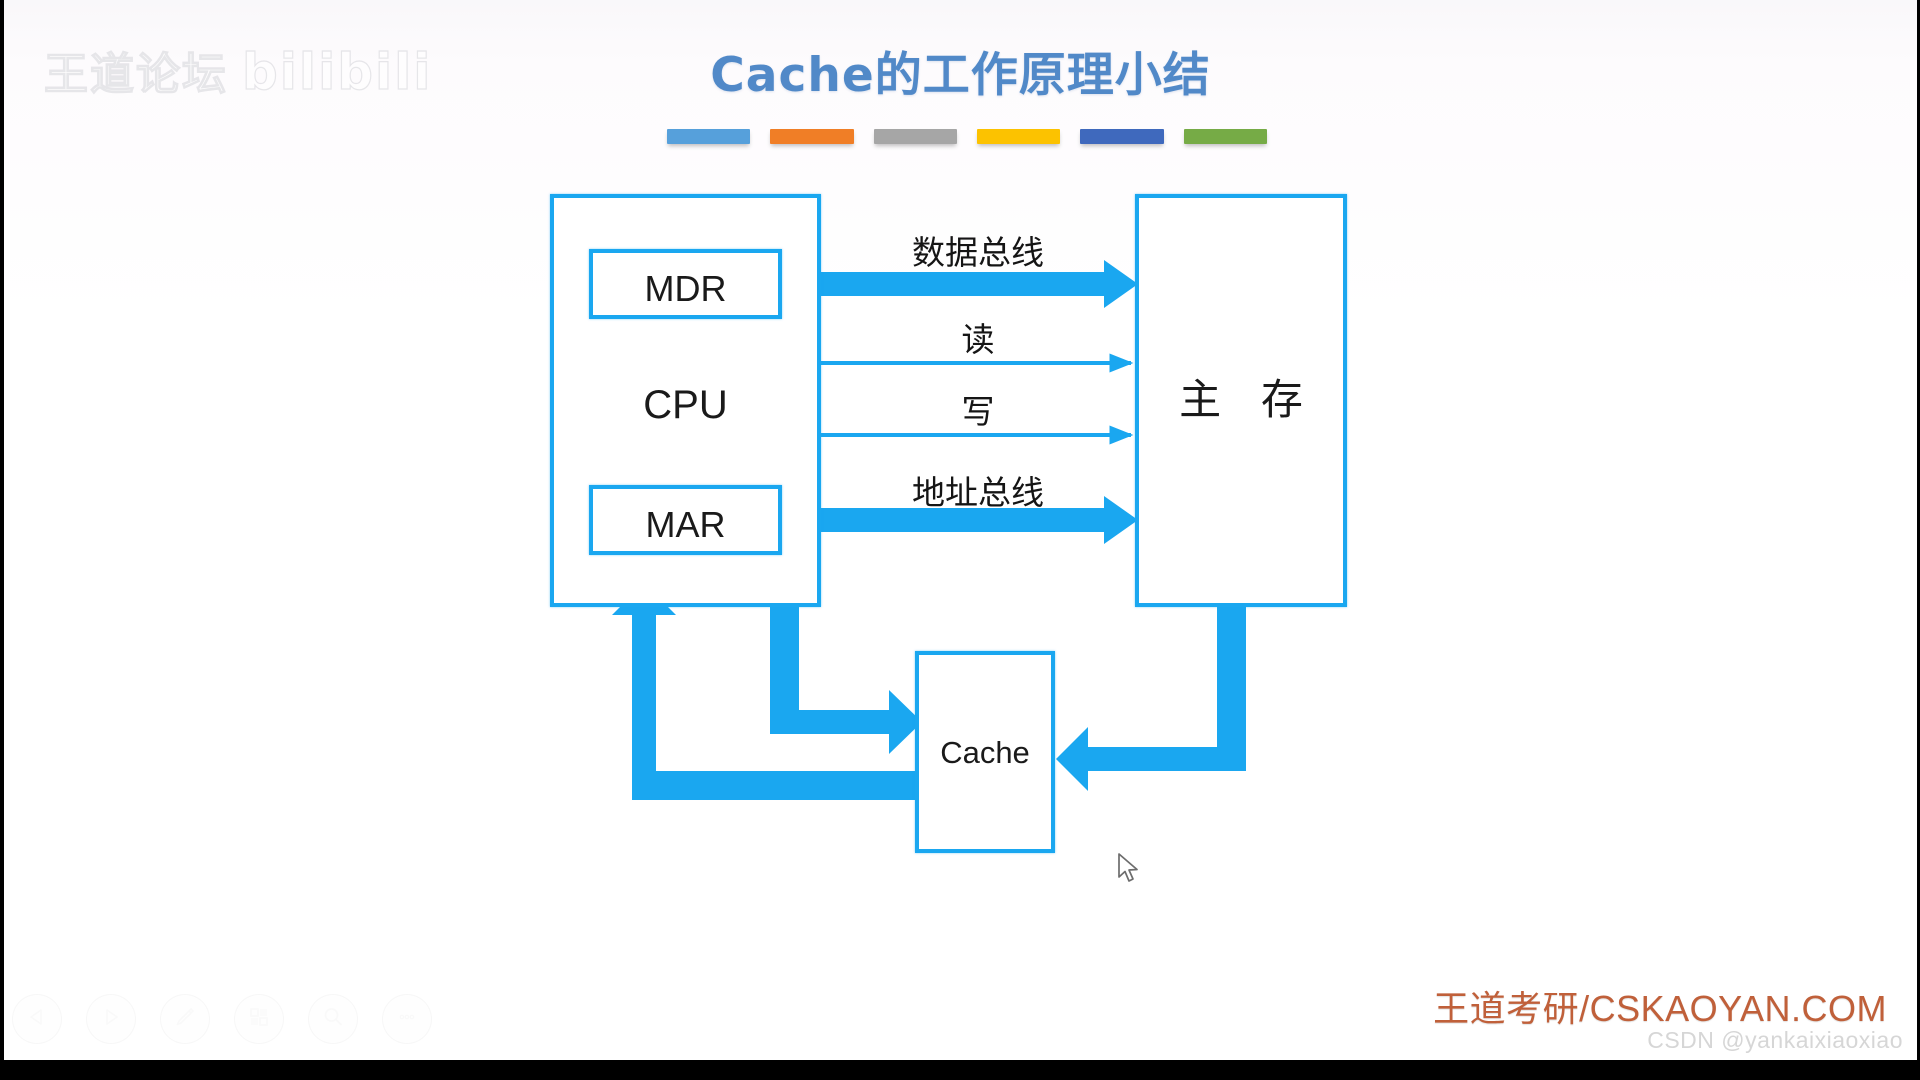  I want to click on main-memory-box: 主 存, so click(1241, 400).